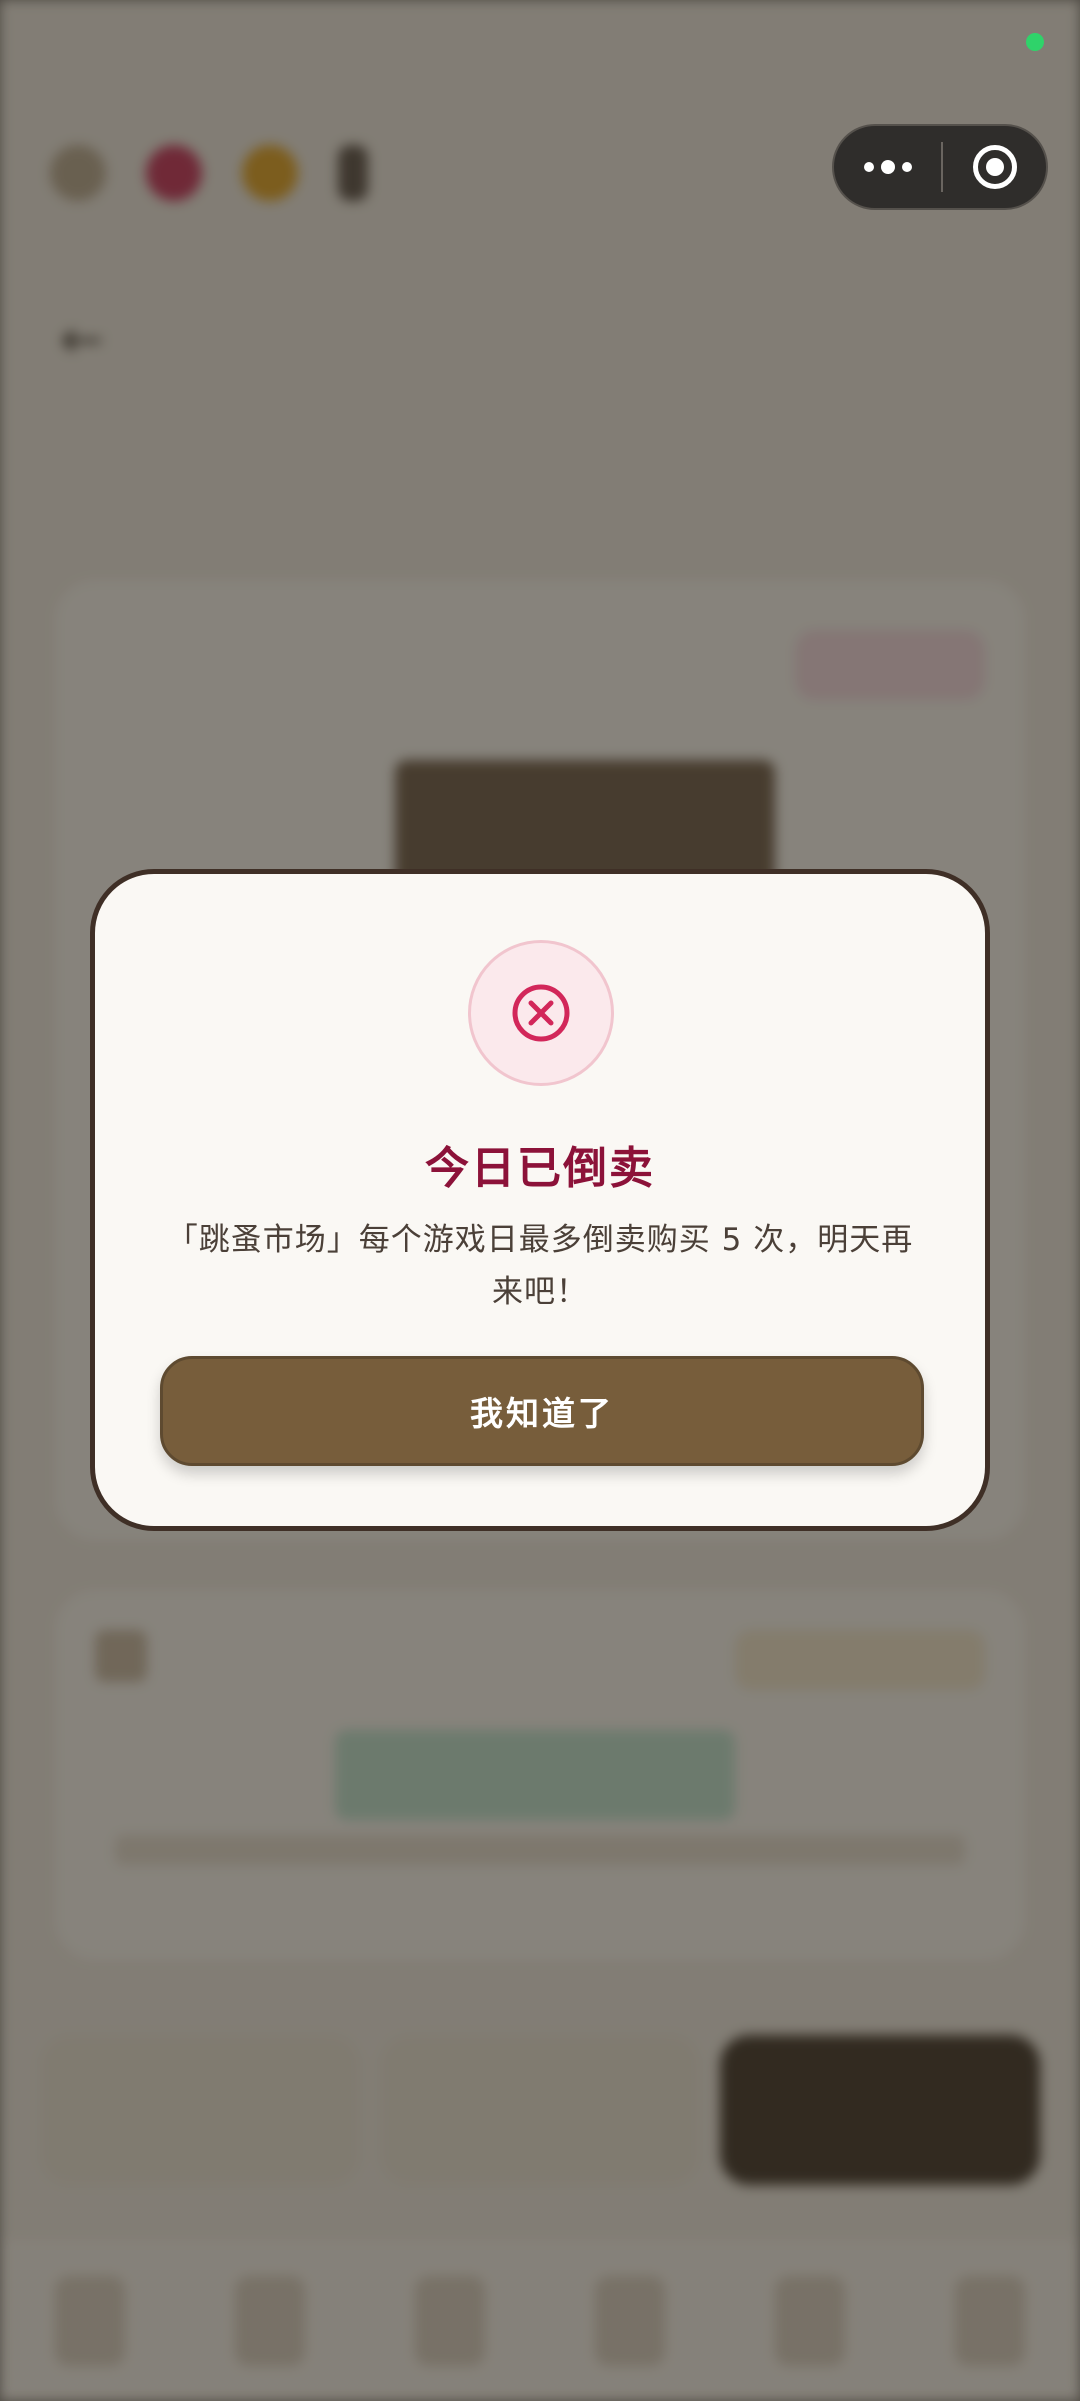  I want to click on confirm-button: 我知道了, so click(542, 1411).